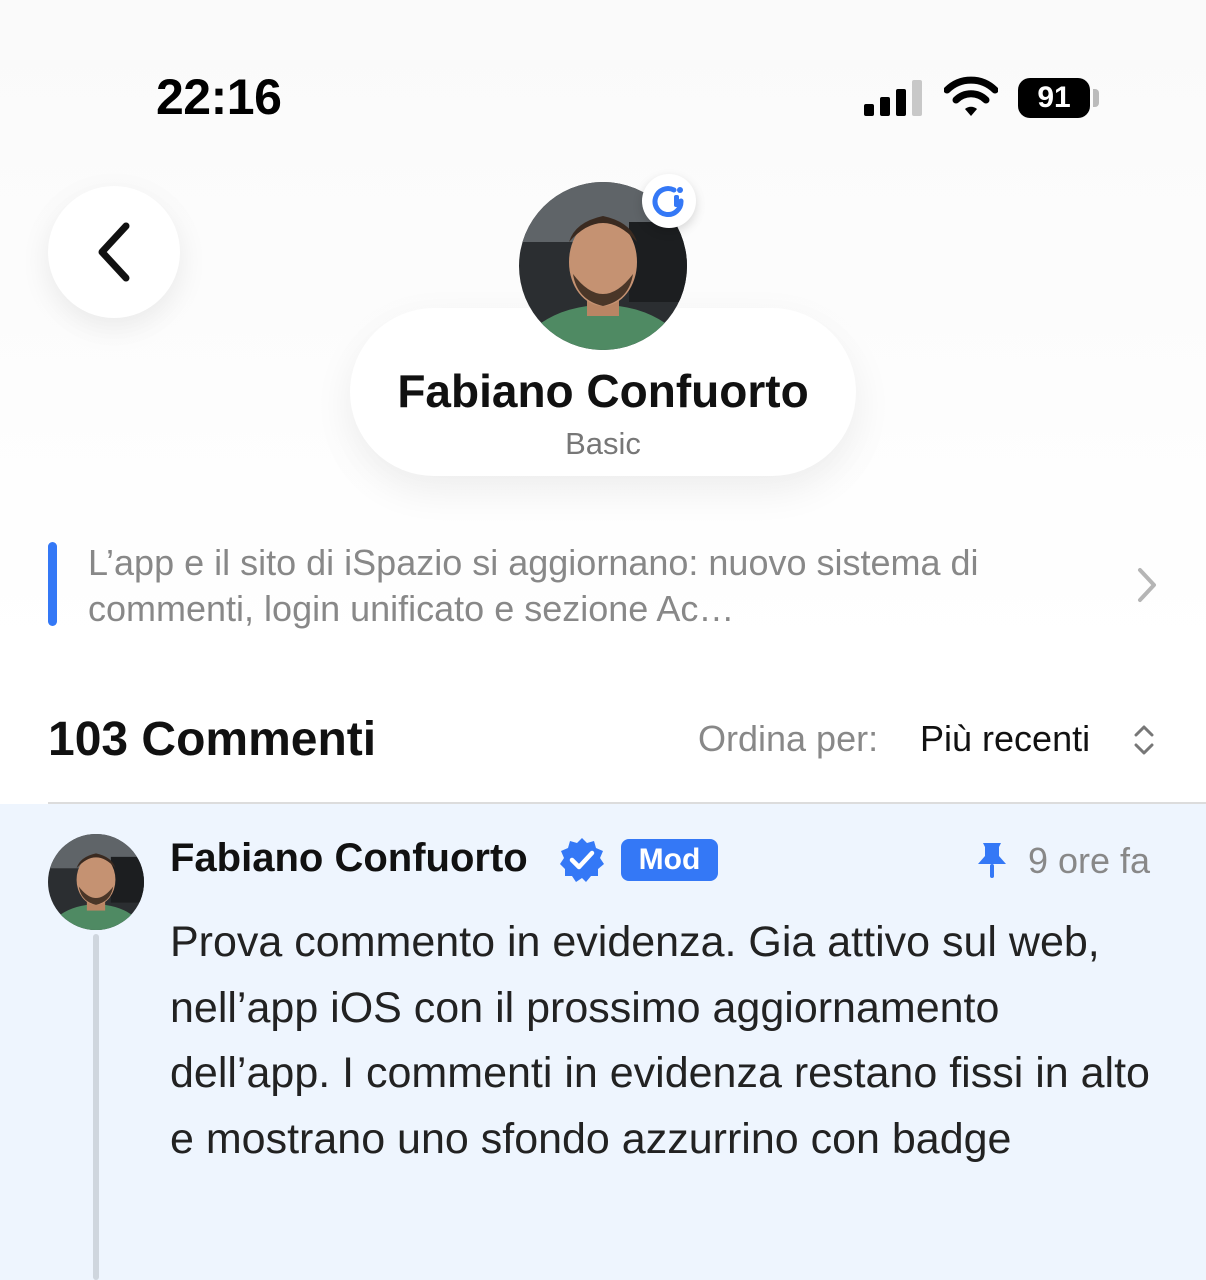  What do you see at coordinates (893, 98) in the screenshot?
I see `cellular-signal-icon` at bounding box center [893, 98].